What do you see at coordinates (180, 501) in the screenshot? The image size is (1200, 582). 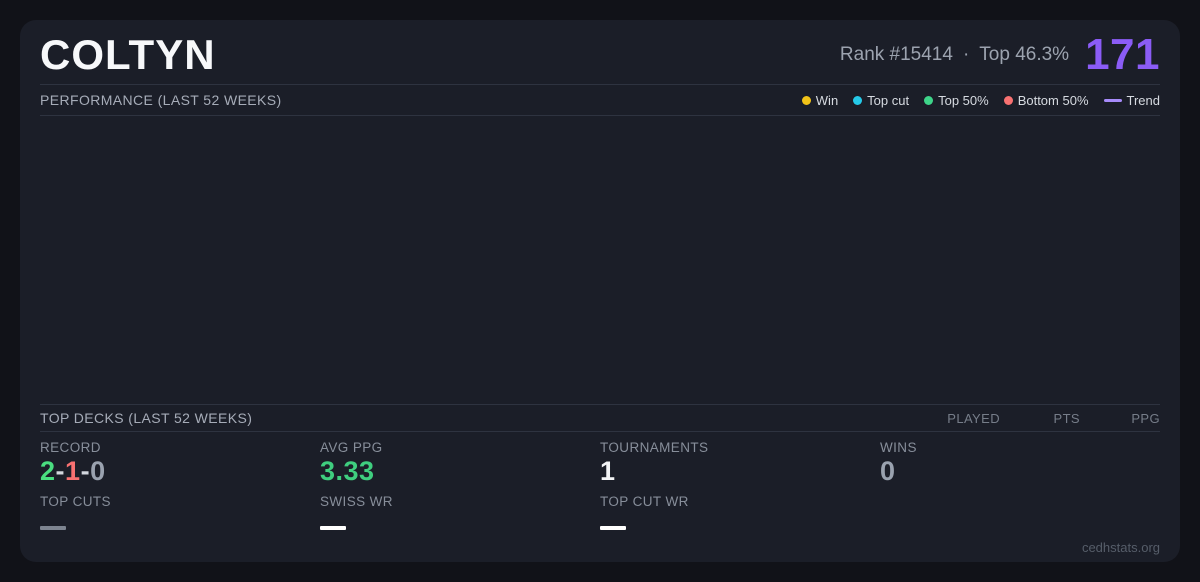 I see `stat-record: RECORD 2-1-0 TOP CUTS` at bounding box center [180, 501].